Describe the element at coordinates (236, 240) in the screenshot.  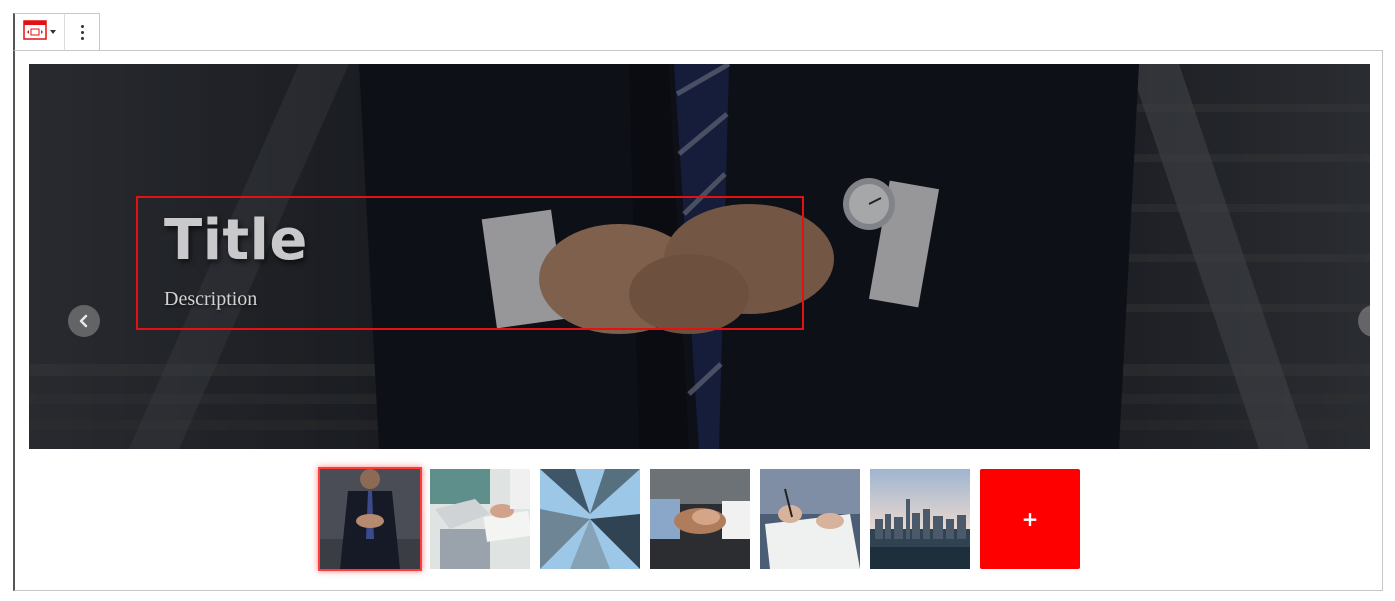
I see `slide-title: Title` at that location.